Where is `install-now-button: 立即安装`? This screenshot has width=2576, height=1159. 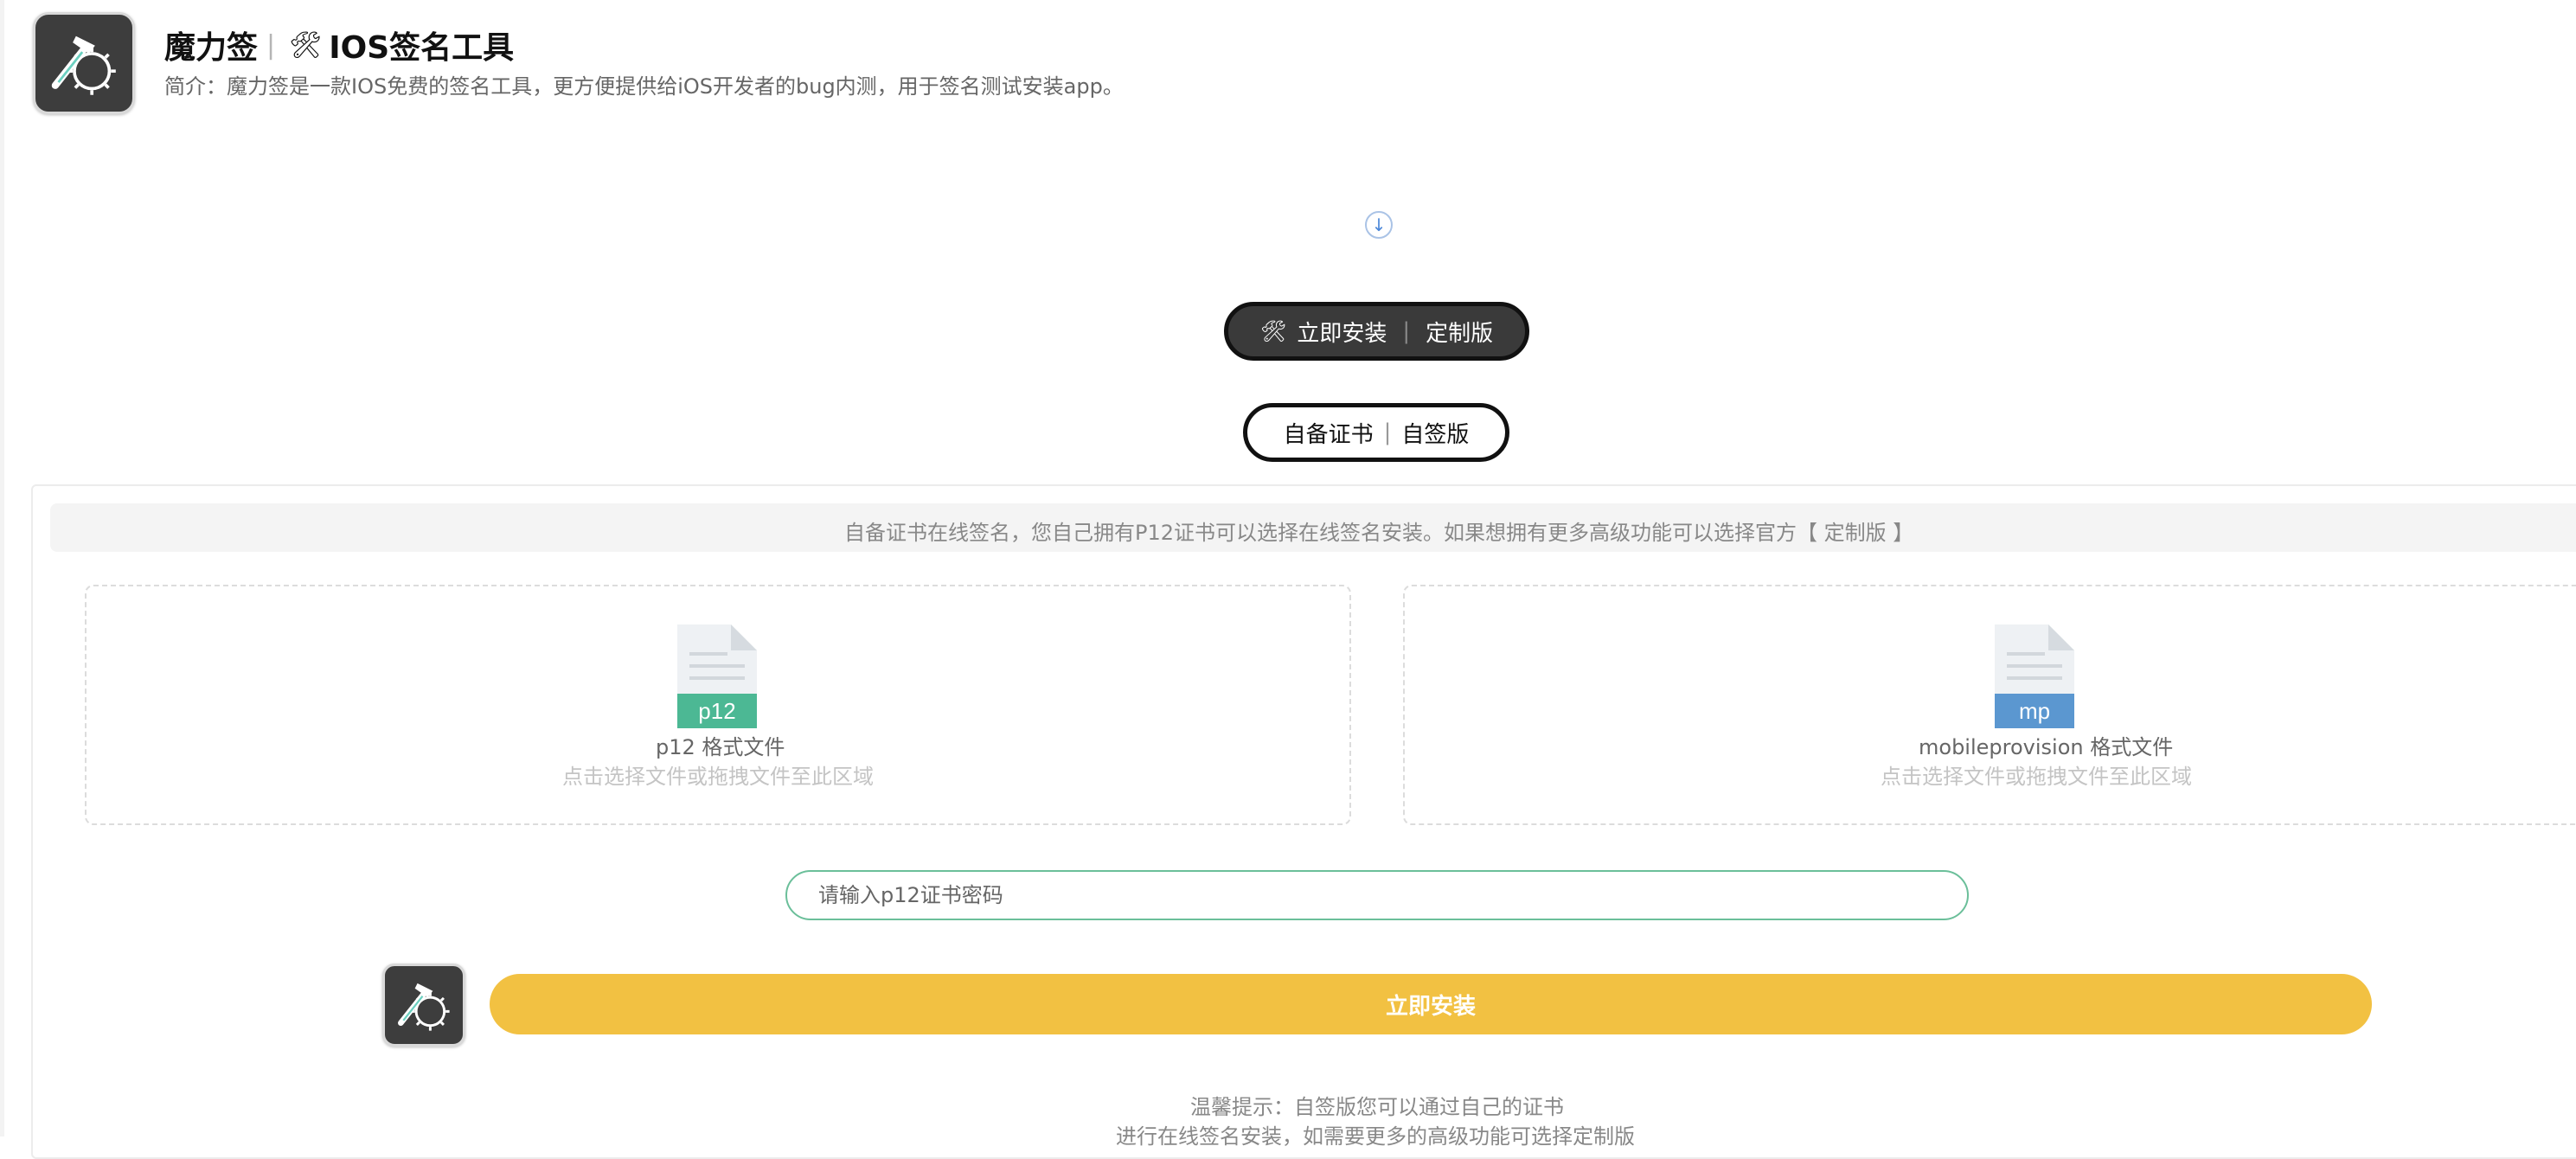 install-now-button: 立即安装 is located at coordinates (1431, 1004).